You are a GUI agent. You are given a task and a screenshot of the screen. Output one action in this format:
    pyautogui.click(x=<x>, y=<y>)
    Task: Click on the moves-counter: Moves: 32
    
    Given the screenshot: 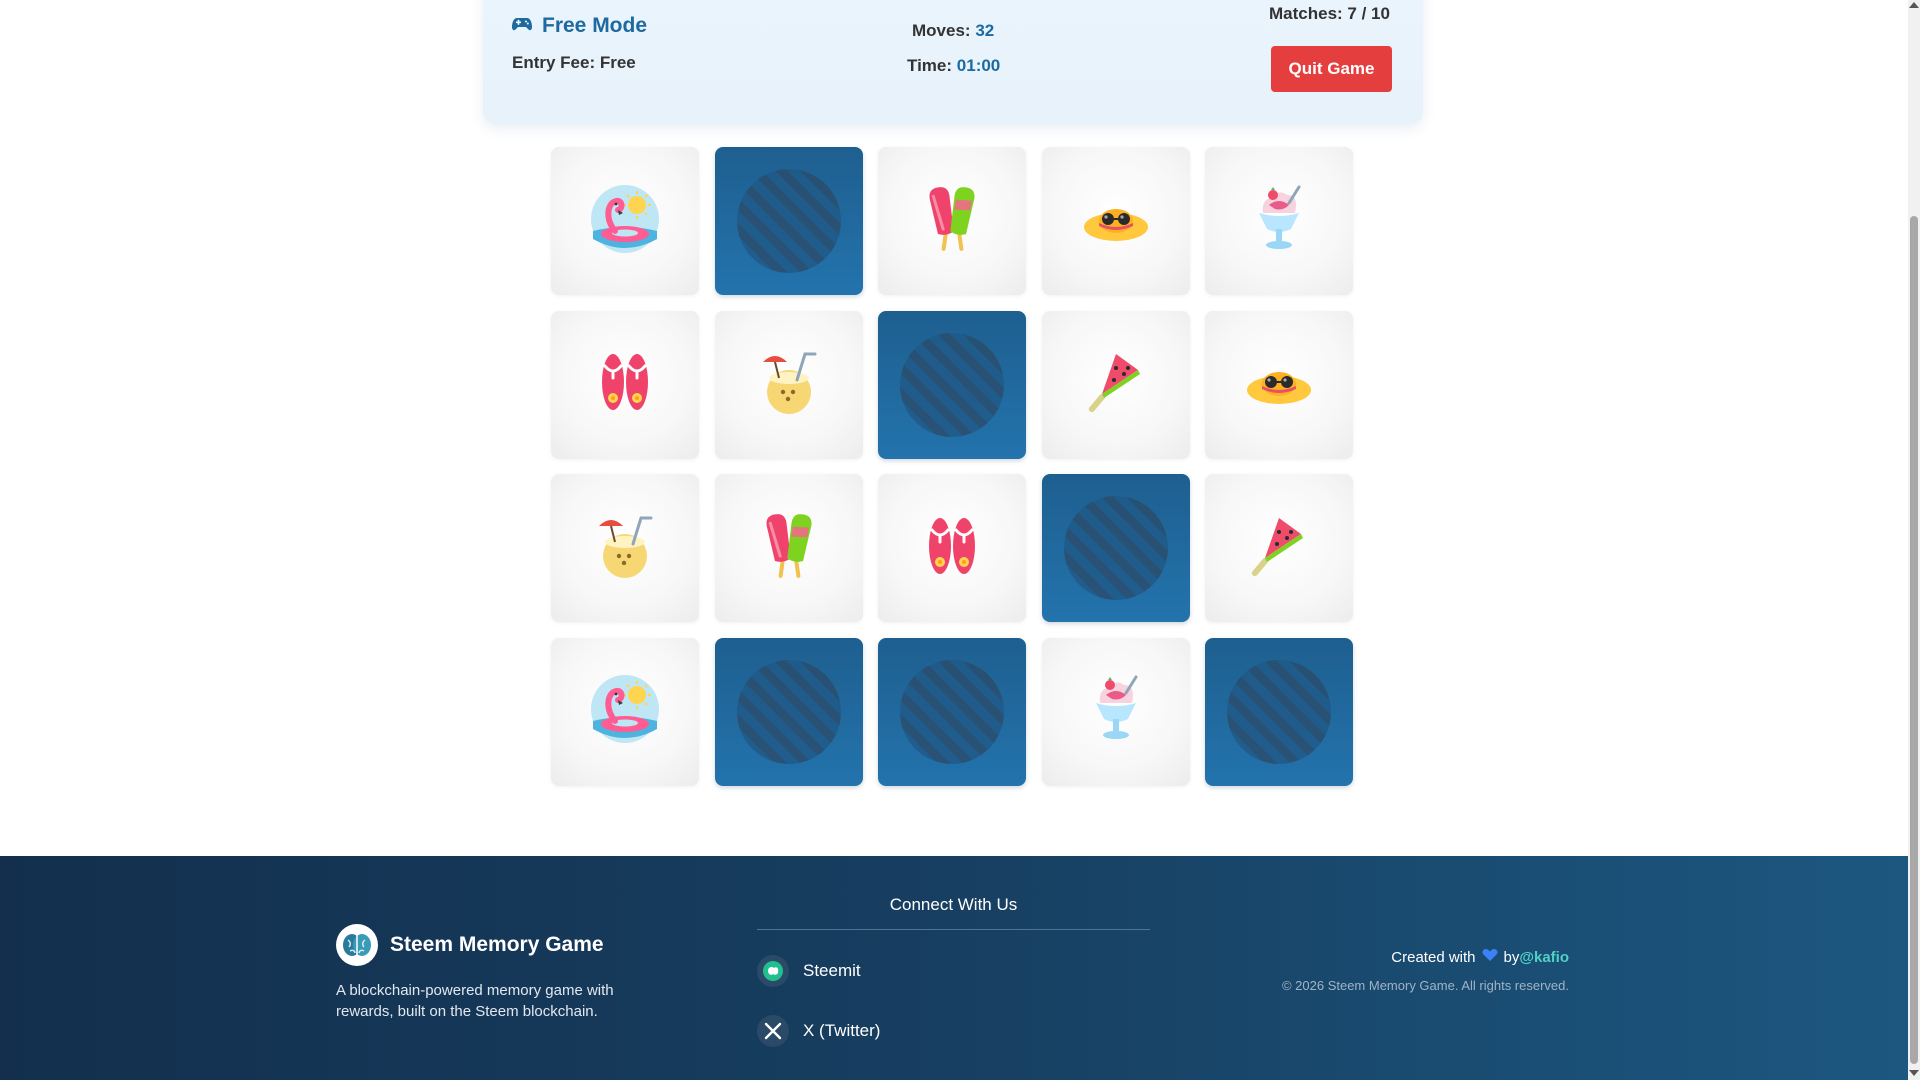 What is the action you would take?
    pyautogui.click(x=953, y=31)
    